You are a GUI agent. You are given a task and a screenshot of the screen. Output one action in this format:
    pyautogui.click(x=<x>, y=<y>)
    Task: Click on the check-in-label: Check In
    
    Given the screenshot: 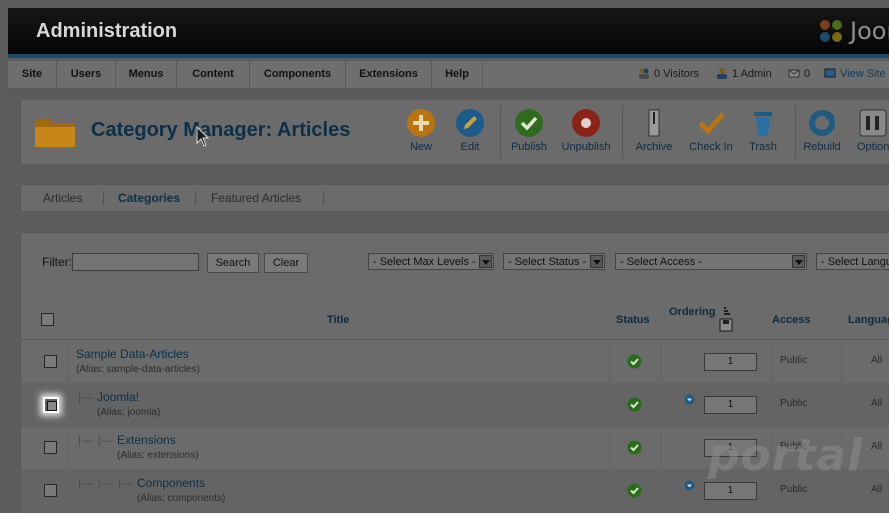 What is the action you would take?
    pyautogui.click(x=711, y=147)
    